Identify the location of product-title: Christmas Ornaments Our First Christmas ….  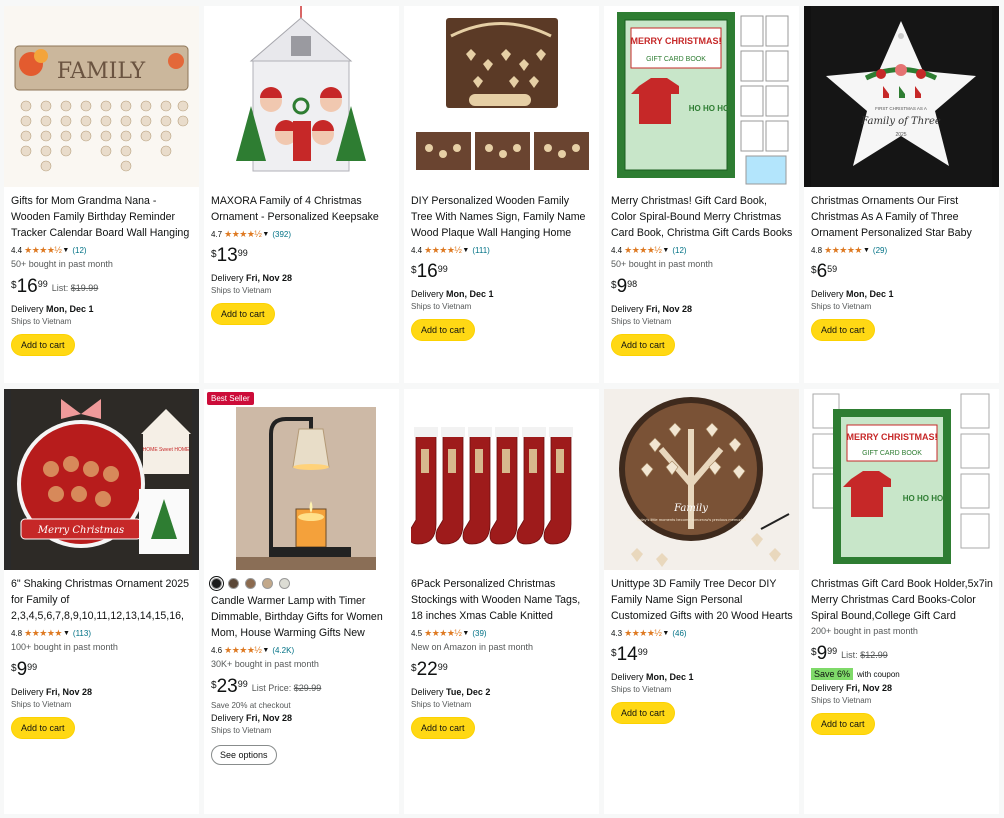
(902, 217).